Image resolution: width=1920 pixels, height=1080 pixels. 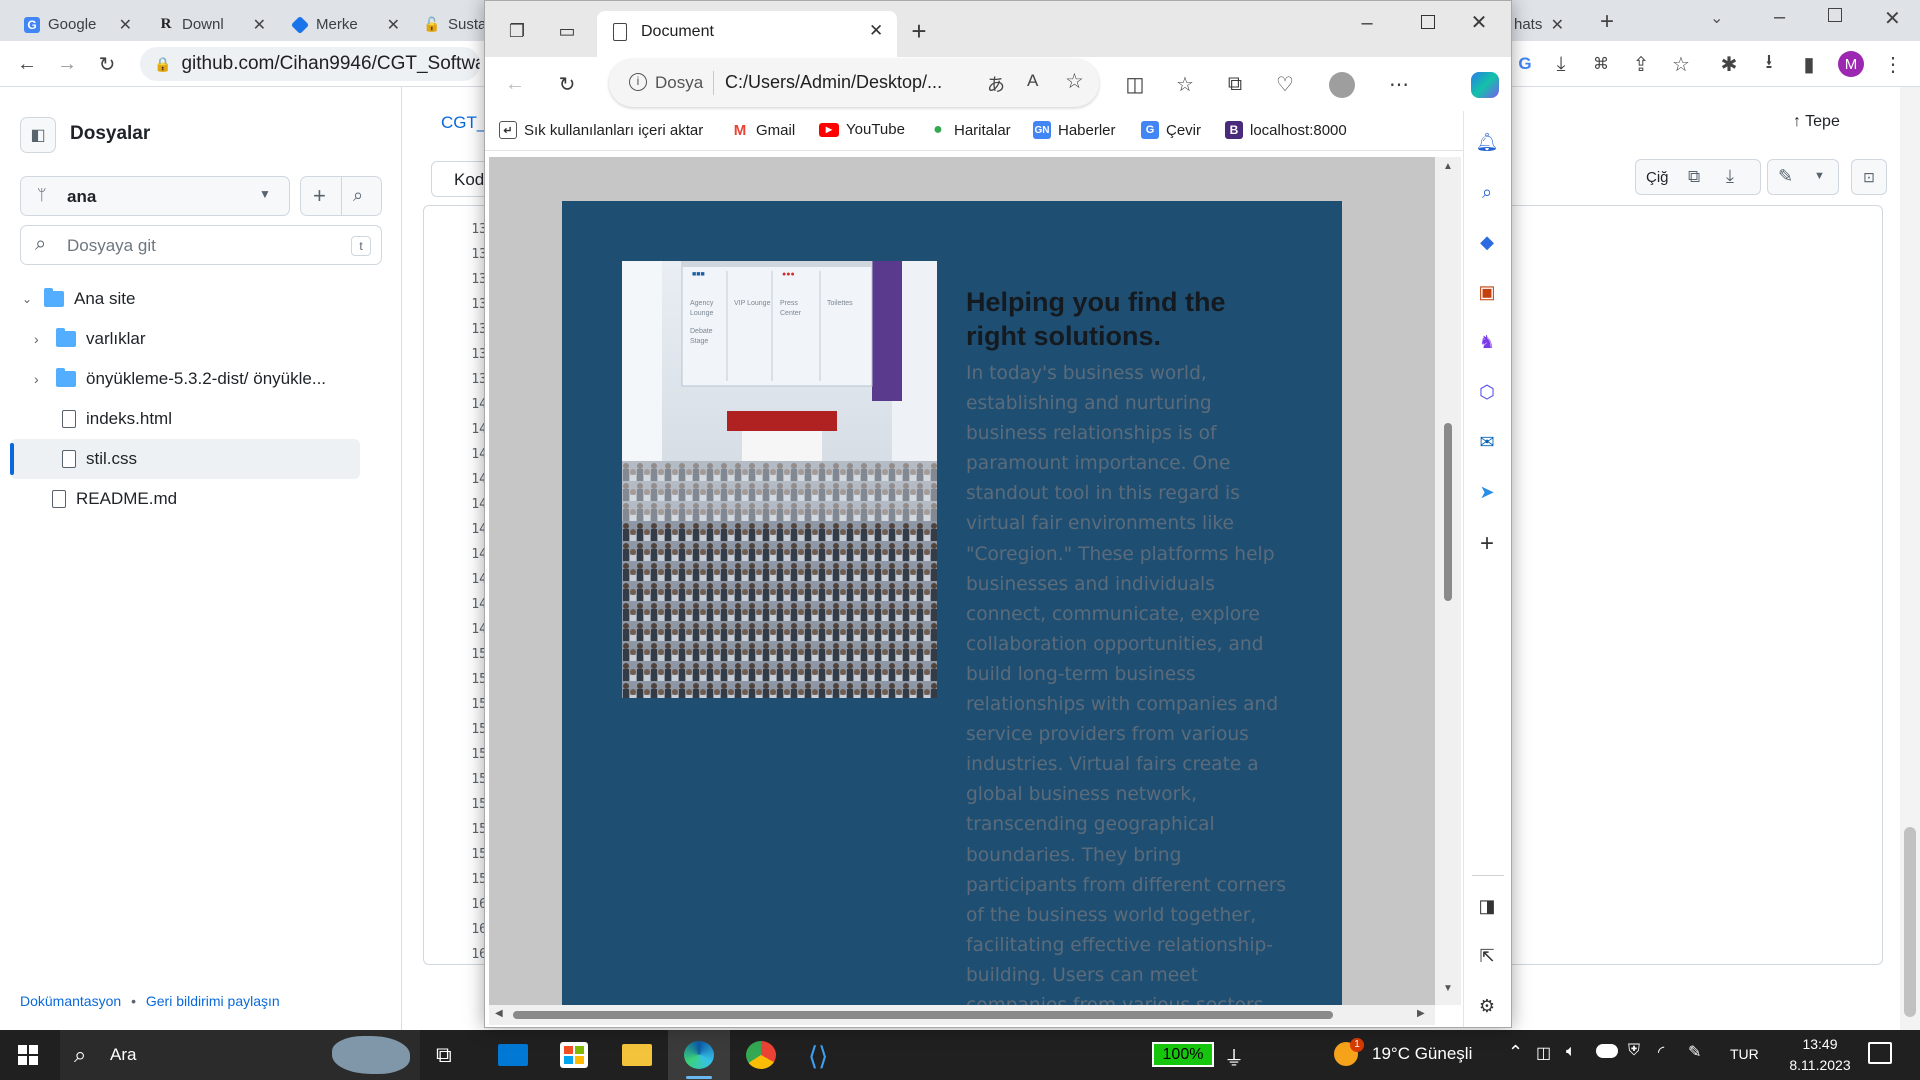 I want to click on settings-gear-icon: ⚙, so click(x=1487, y=1006).